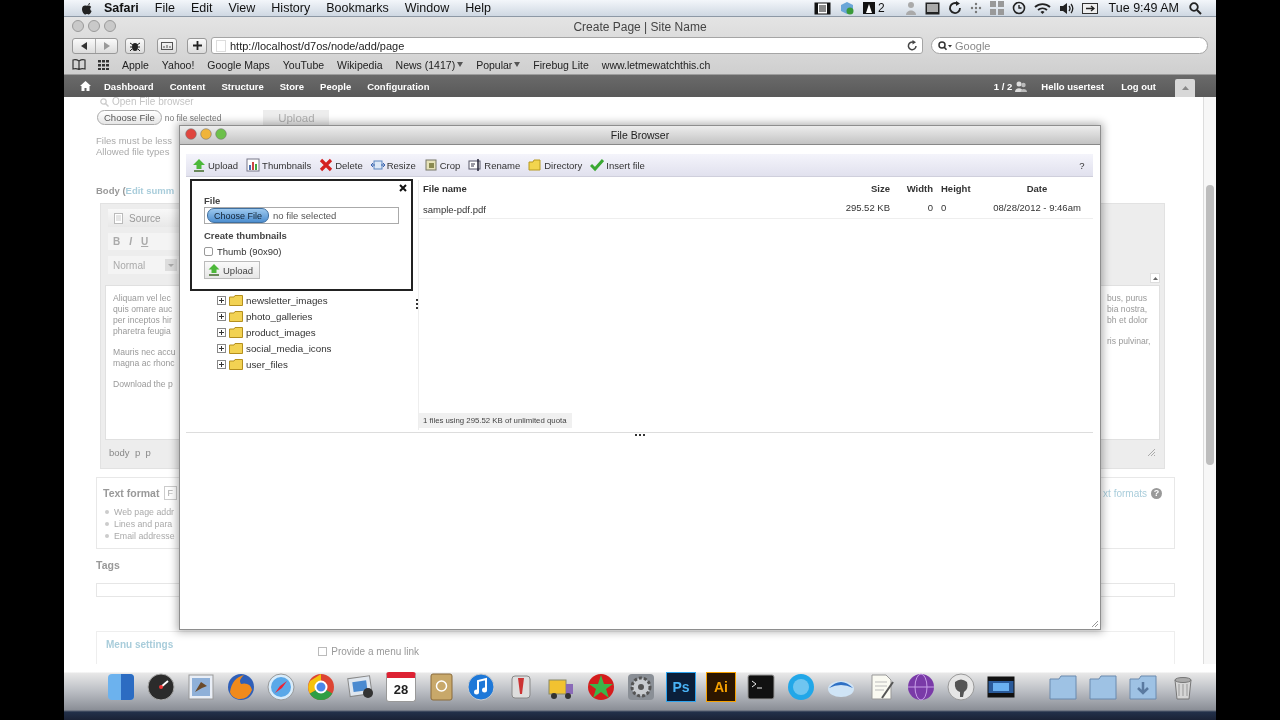  What do you see at coordinates (822, 8) in the screenshot?
I see `film-icon` at bounding box center [822, 8].